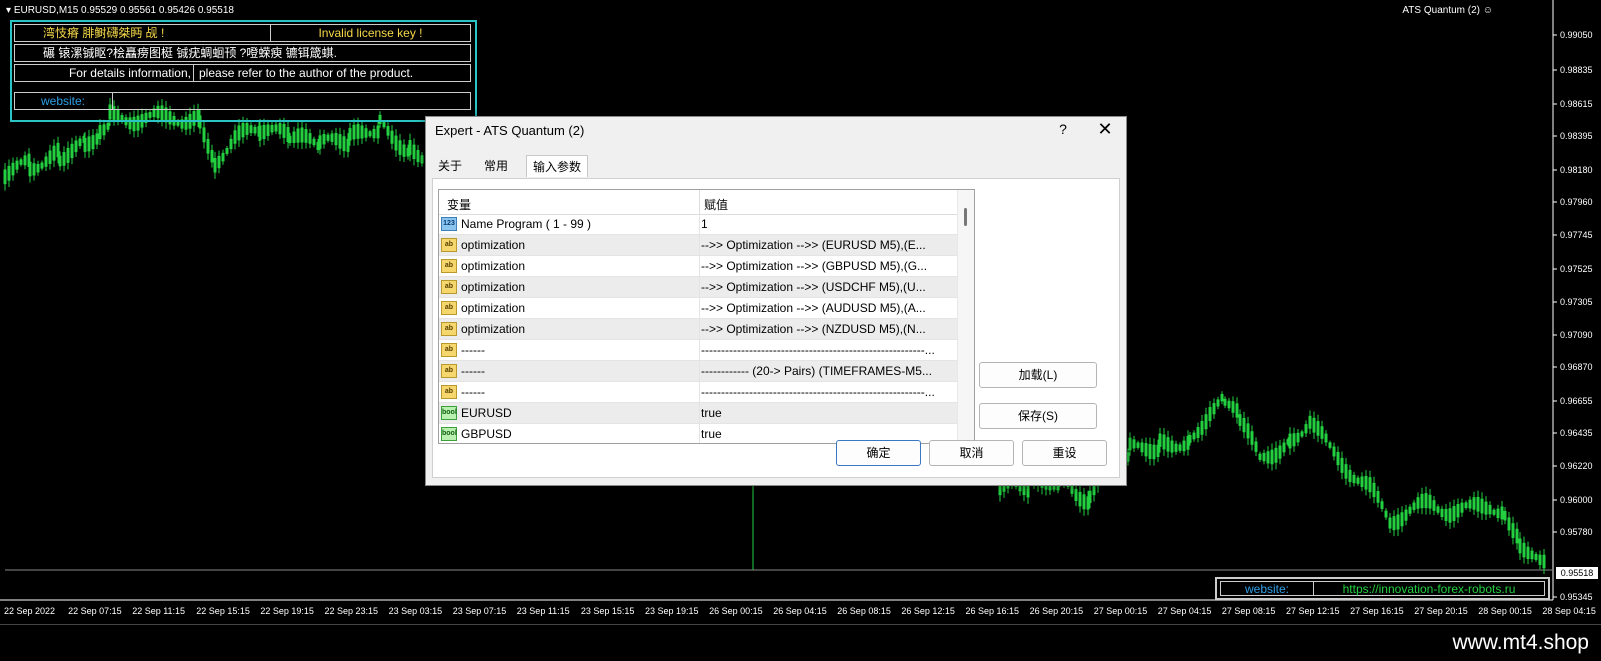 This screenshot has height=661, width=1601. Describe the element at coordinates (10, 10) in the screenshot. I see `collapse-triangle-icon: ▾` at that location.